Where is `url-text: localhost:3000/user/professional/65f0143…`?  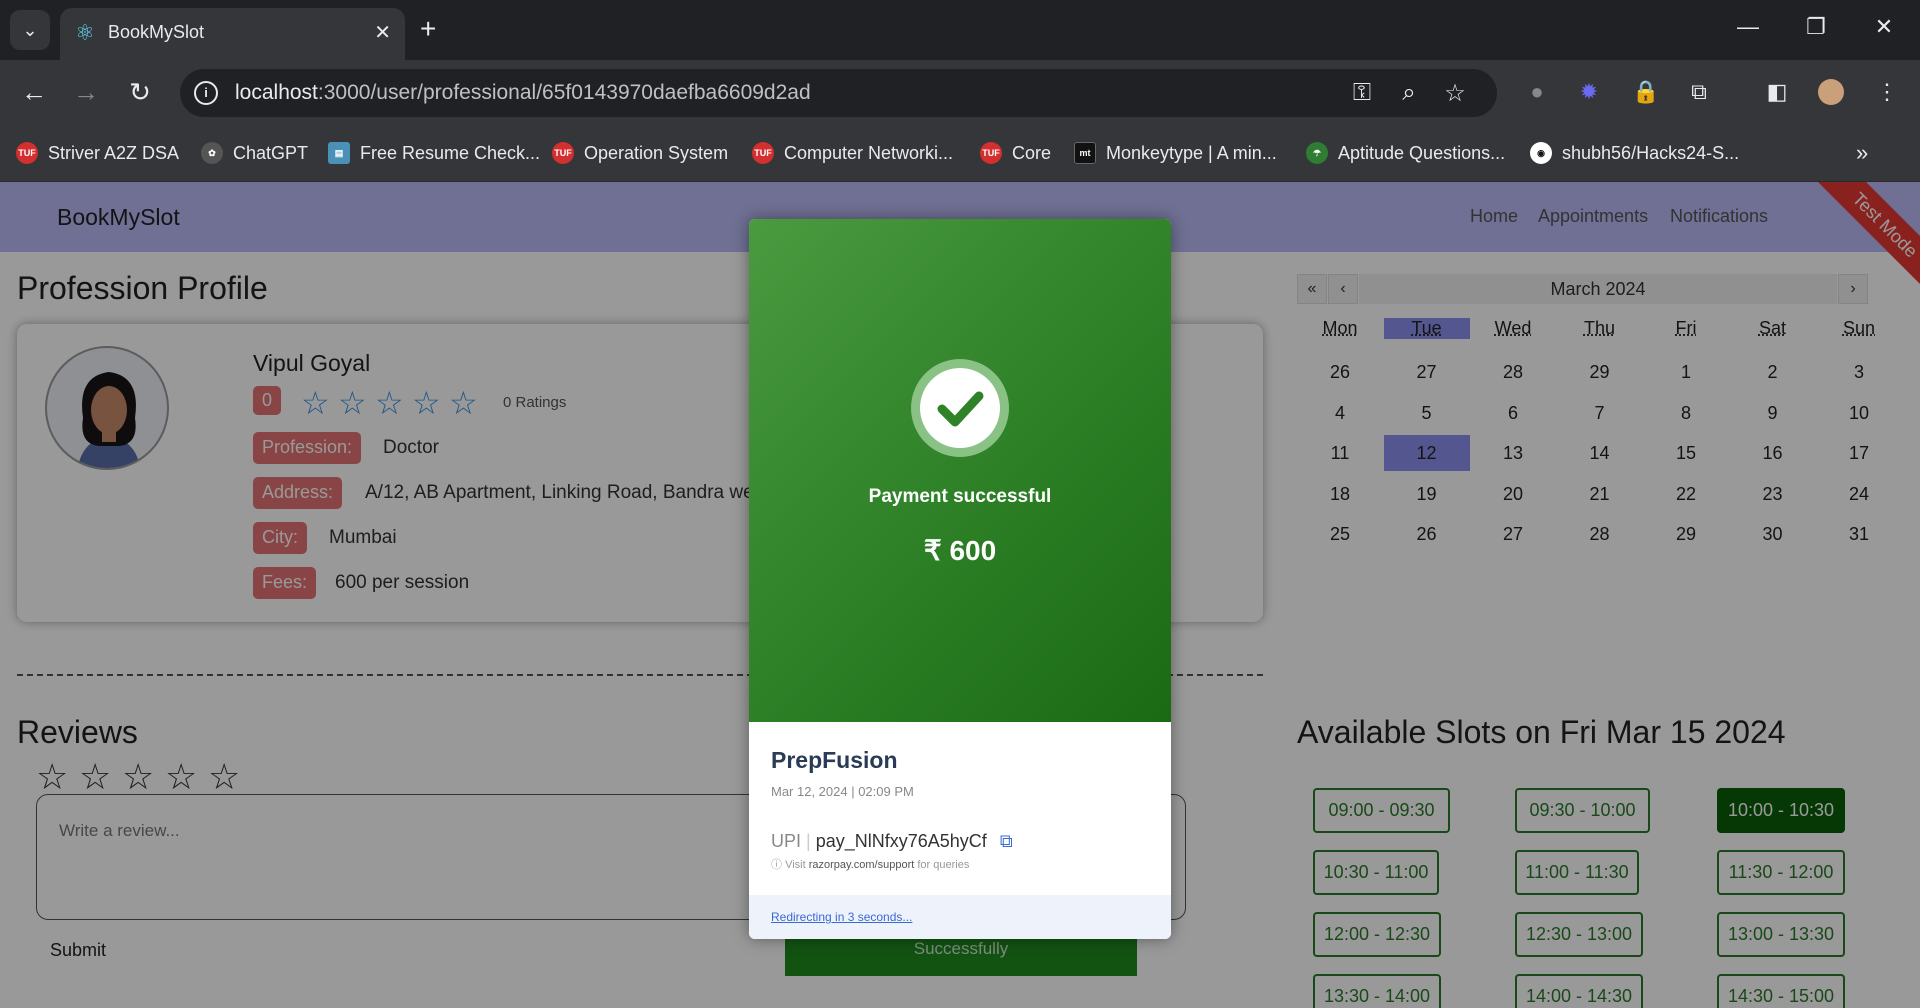 url-text: localhost:3000/user/professional/65f0143… is located at coordinates (523, 92).